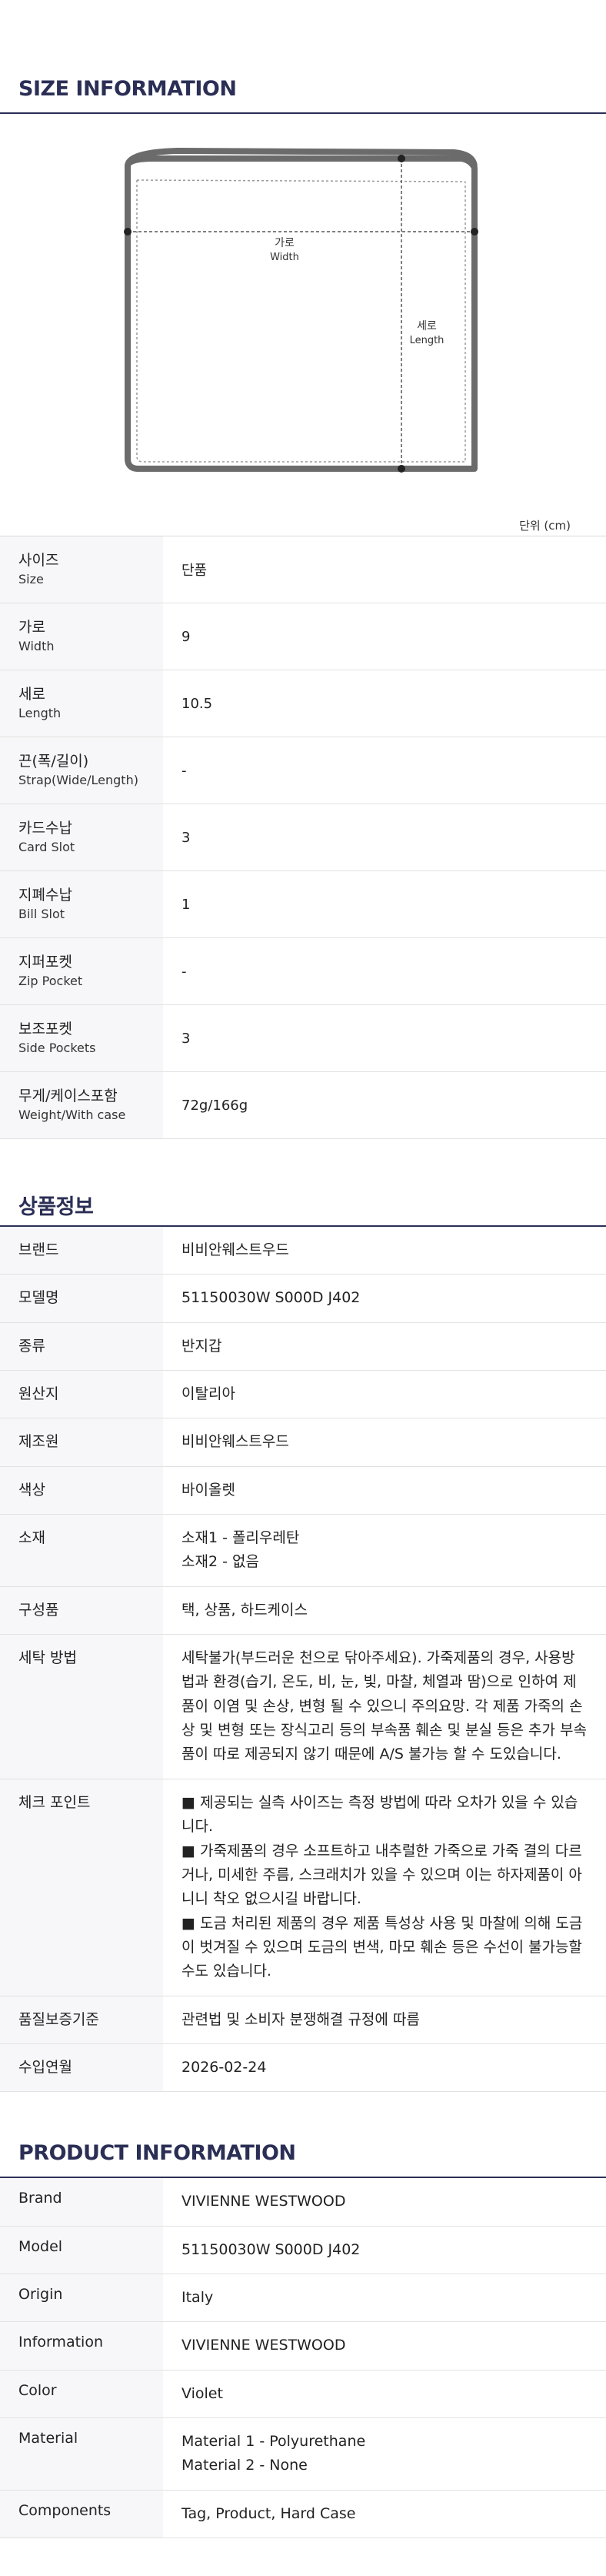 The width and height of the screenshot is (606, 2576). Describe the element at coordinates (81, 703) in the screenshot. I see `size-row-label: 세로 Length` at that location.